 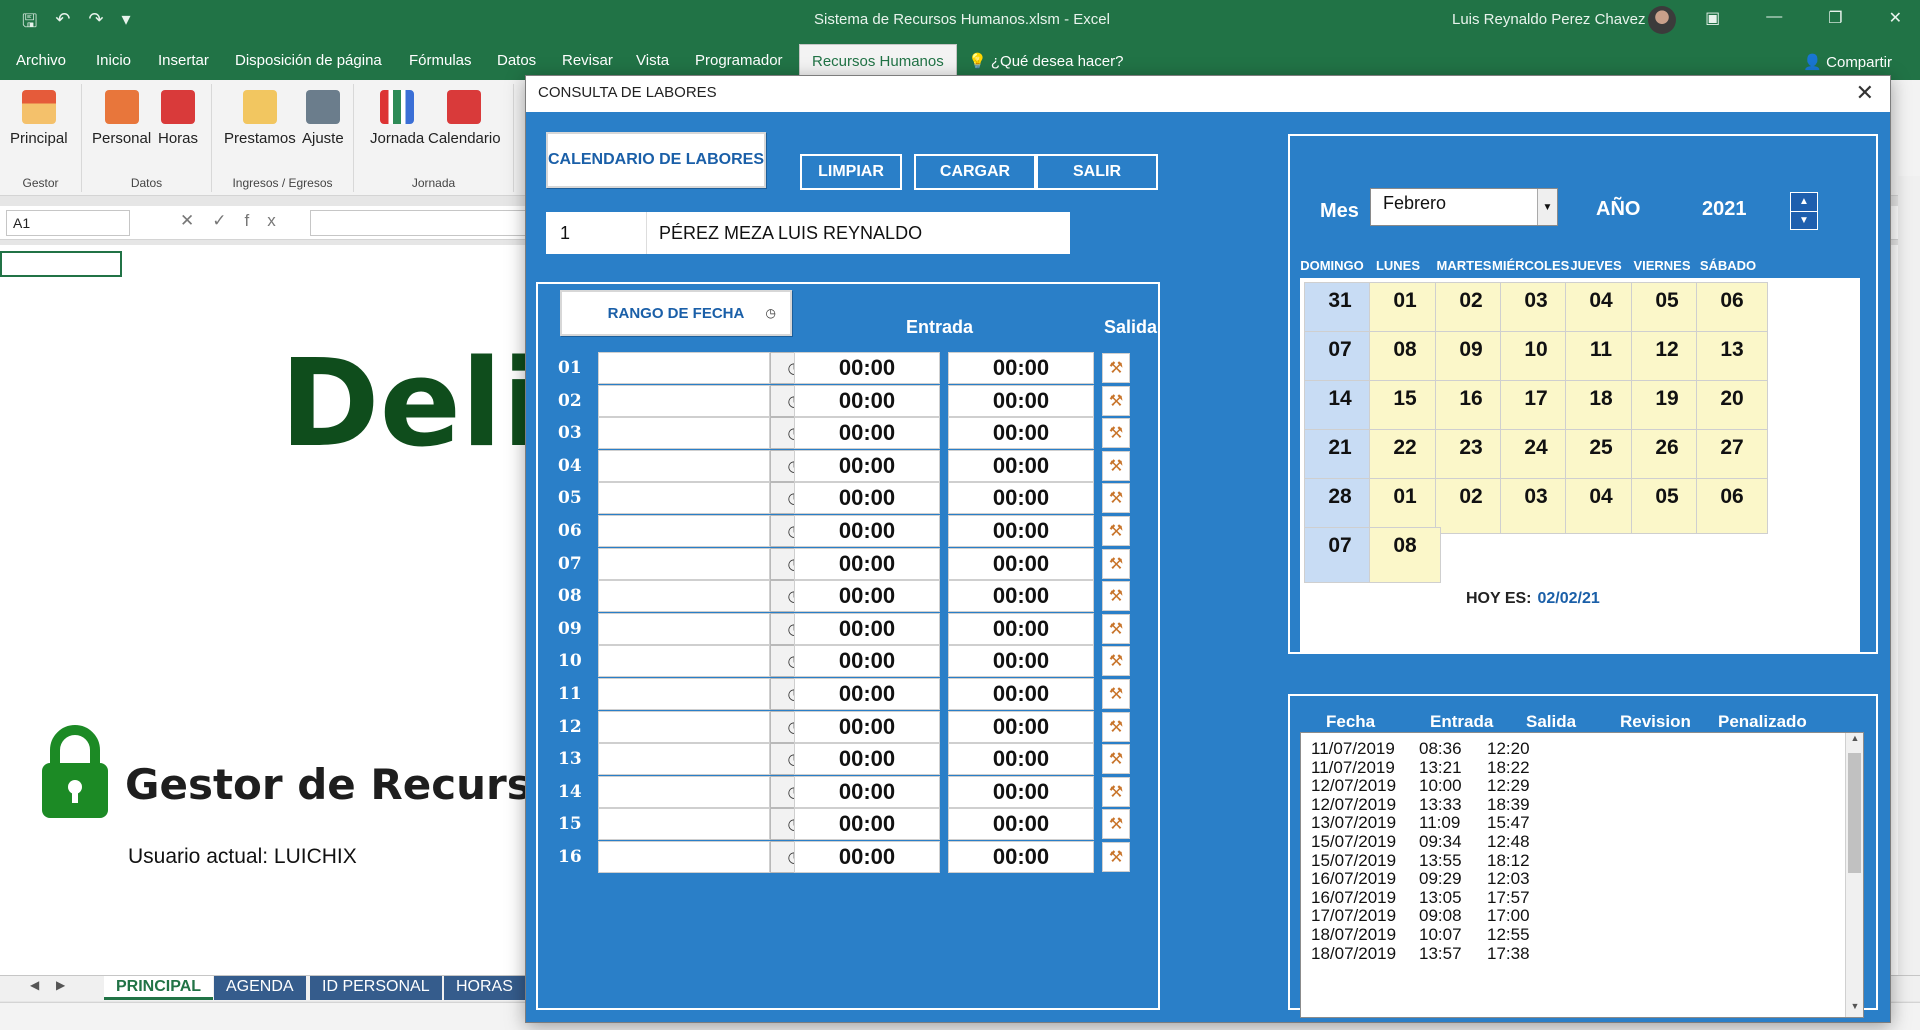 What do you see at coordinates (1340, 457) in the screenshot?
I see `calendar-day: 21` at bounding box center [1340, 457].